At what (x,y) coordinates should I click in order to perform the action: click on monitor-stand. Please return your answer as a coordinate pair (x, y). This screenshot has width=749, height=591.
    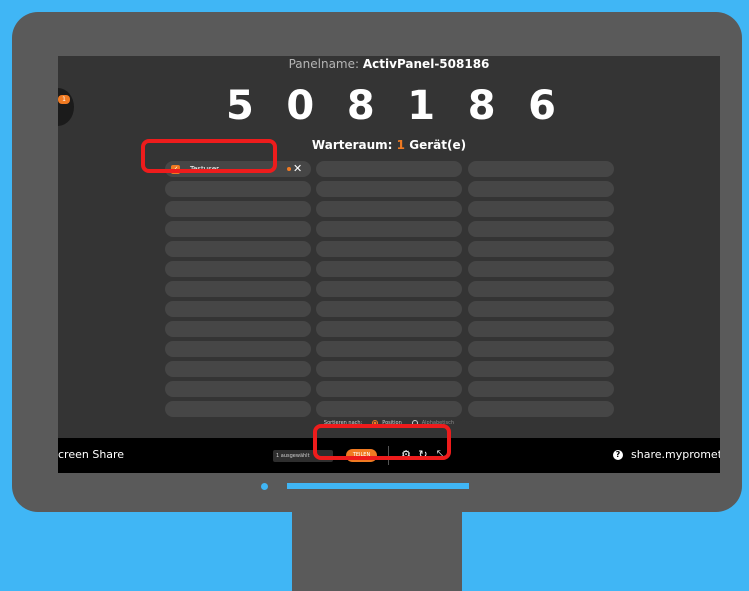
    Looking at the image, I should click on (377, 551).